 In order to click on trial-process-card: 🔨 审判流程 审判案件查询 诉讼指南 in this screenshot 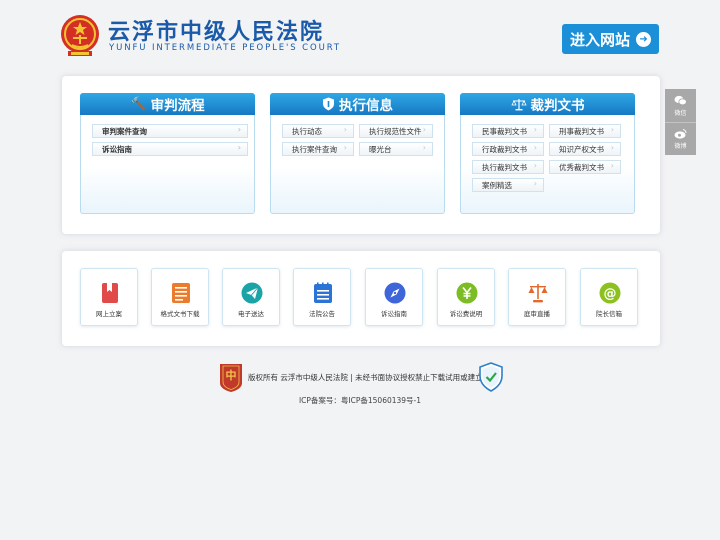, I will do `click(167, 153)`.